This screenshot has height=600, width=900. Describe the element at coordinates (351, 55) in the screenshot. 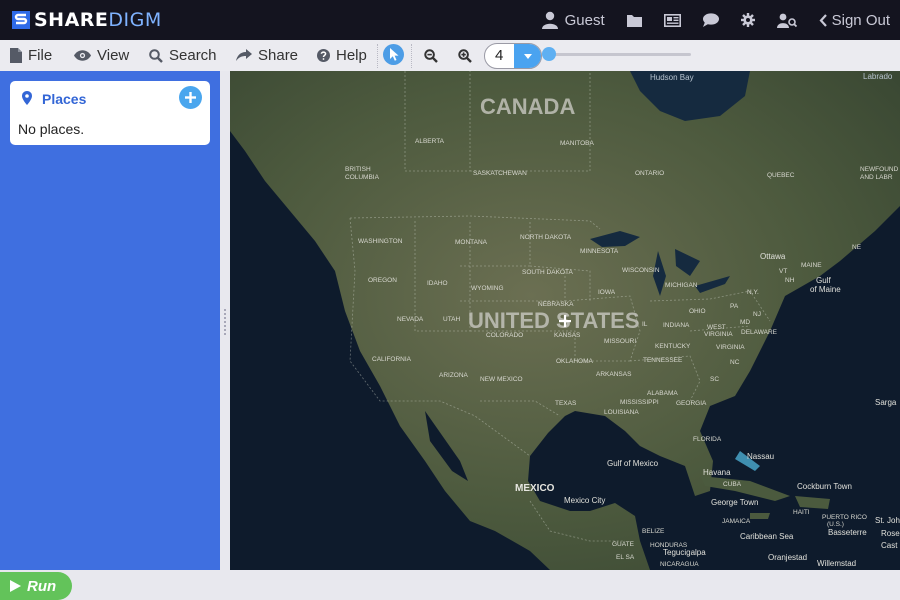

I see `help-label: Help` at that location.